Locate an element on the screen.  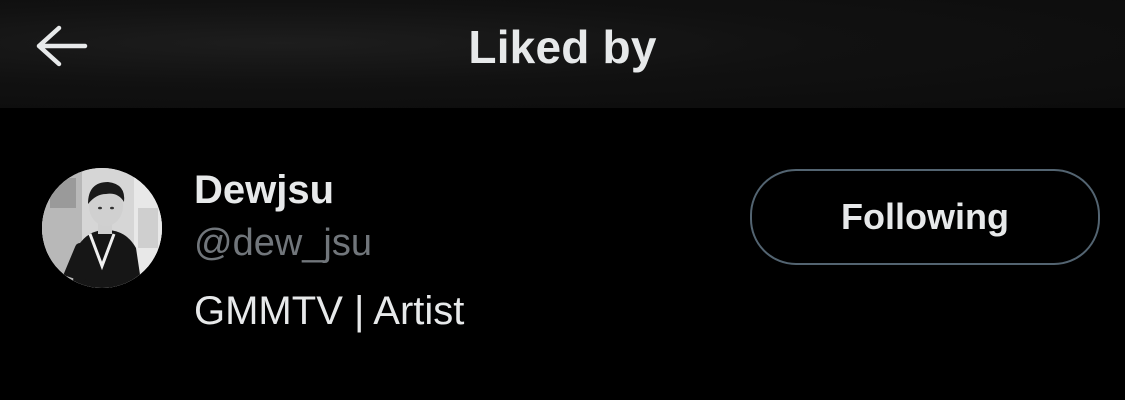
arrow-left-icon is located at coordinates (61, 46).